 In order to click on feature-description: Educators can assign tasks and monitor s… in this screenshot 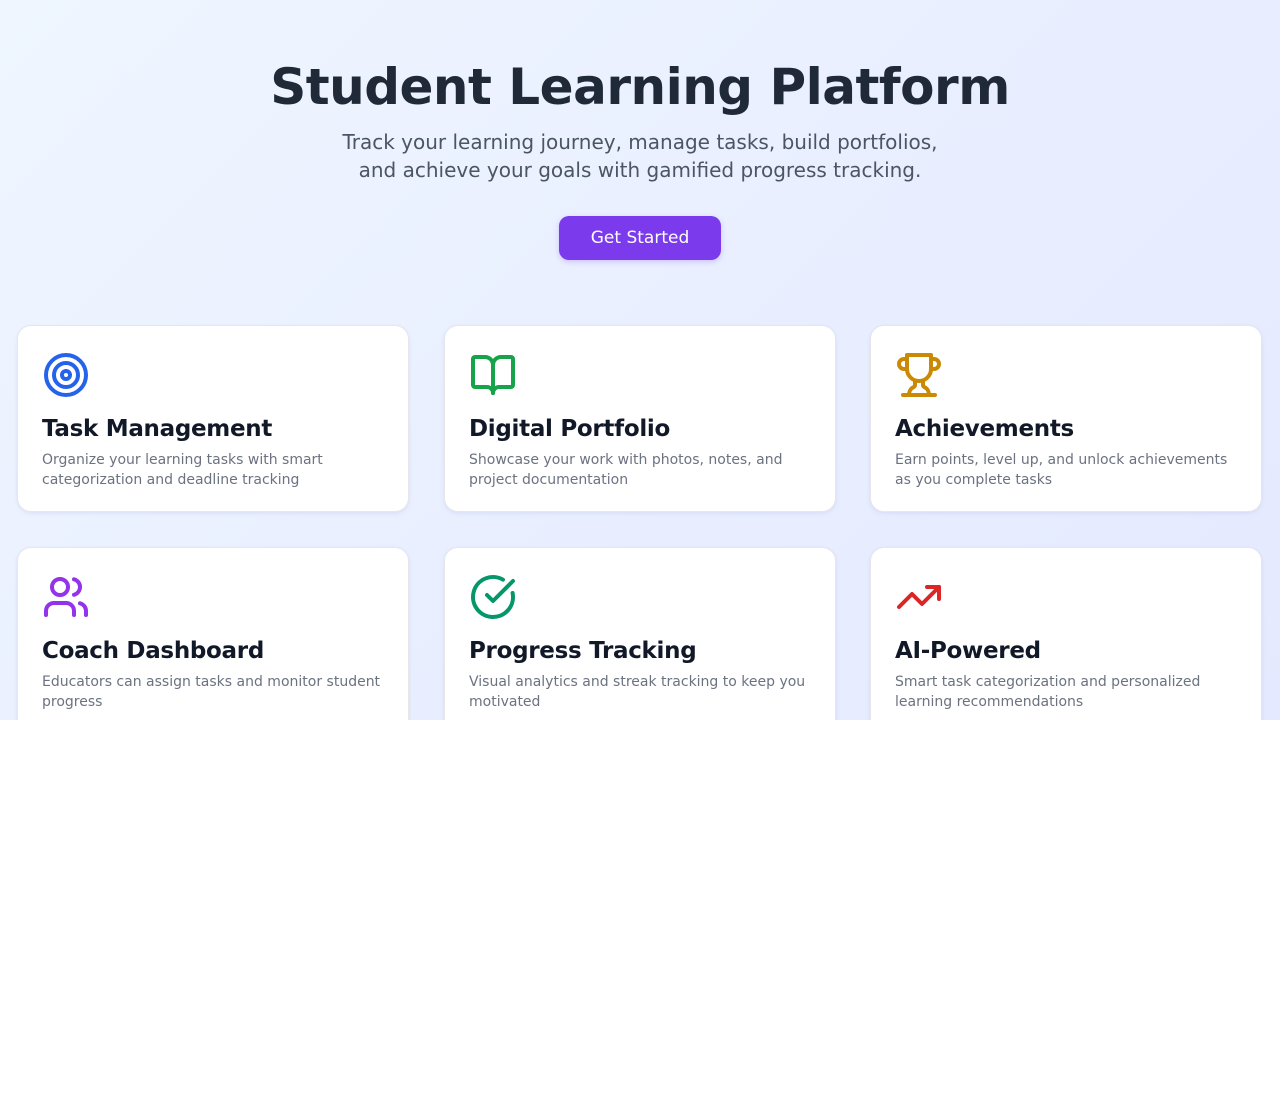, I will do `click(211, 692)`.